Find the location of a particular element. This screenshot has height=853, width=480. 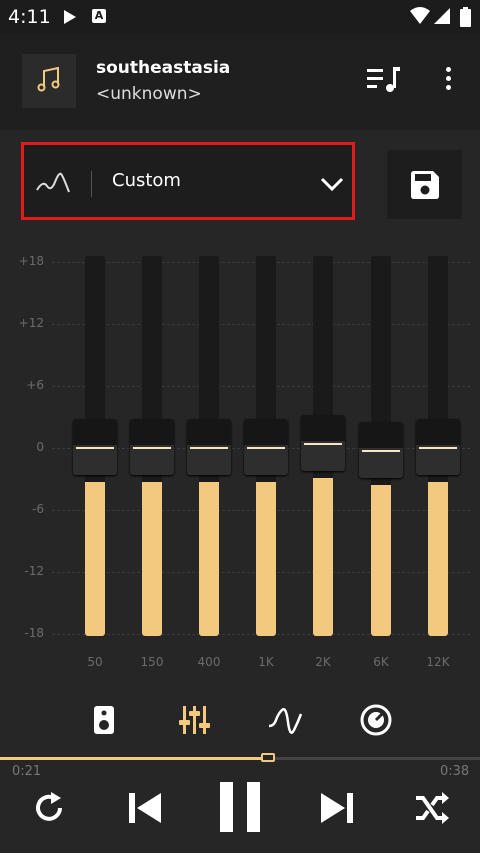

eq-band-frequency: 6K is located at coordinates (381, 662).